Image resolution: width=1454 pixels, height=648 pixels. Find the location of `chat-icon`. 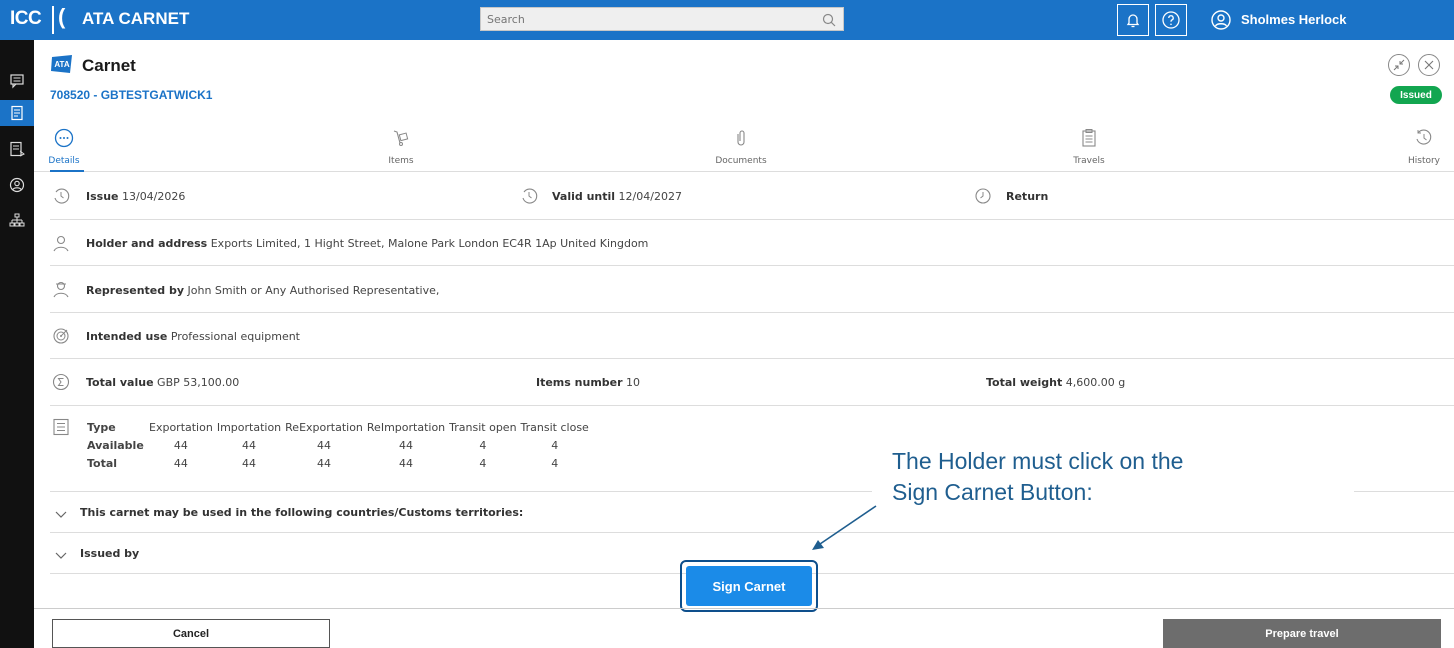

chat-icon is located at coordinates (17, 81).